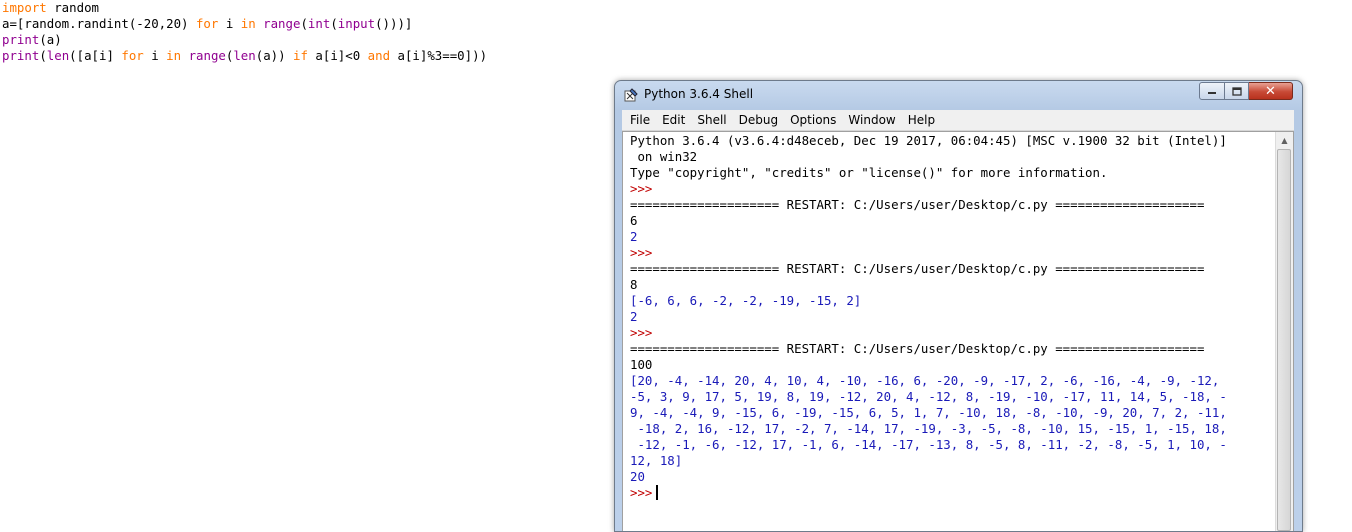 The height and width of the screenshot is (532, 1352). What do you see at coordinates (1284, 340) in the screenshot?
I see `scrollbar-thumb` at bounding box center [1284, 340].